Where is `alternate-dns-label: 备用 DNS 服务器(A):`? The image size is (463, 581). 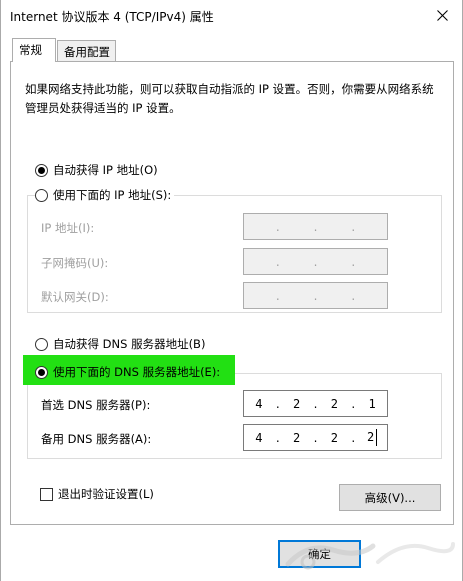 alternate-dns-label: 备用 DNS 服务器(A): is located at coordinates (96, 439).